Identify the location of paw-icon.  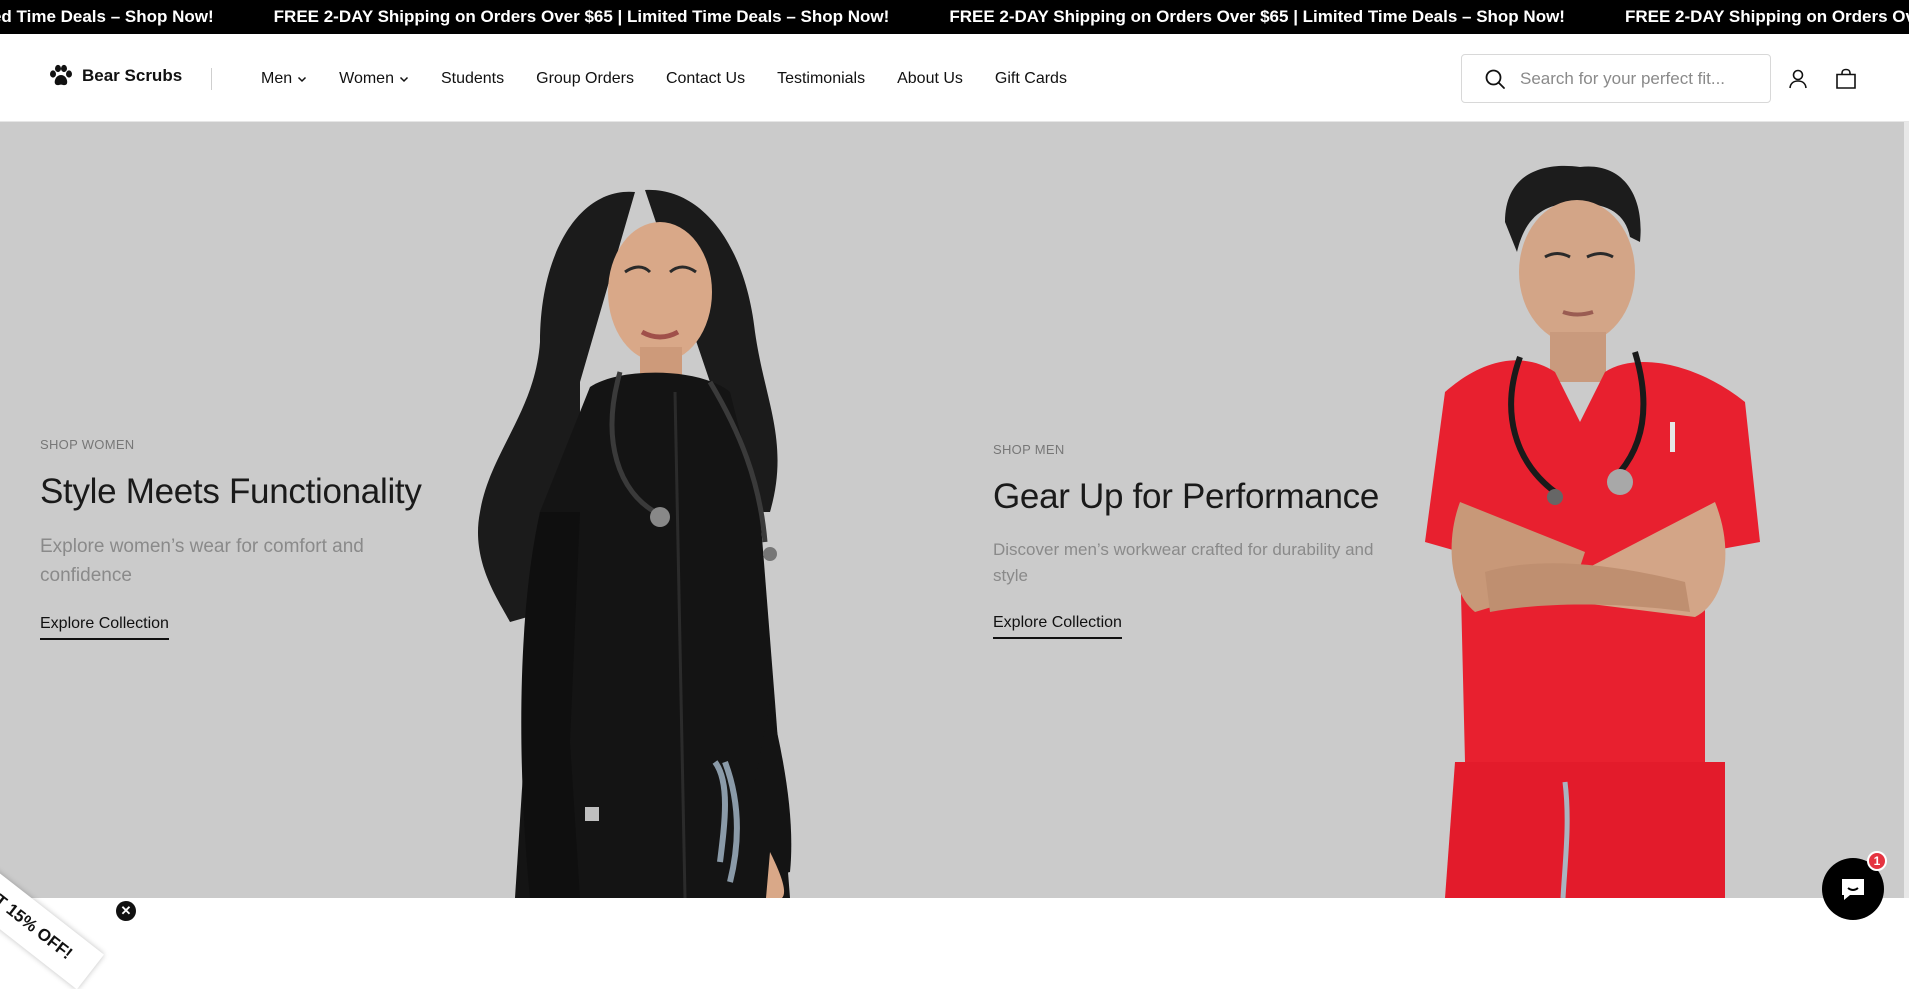
(61, 75).